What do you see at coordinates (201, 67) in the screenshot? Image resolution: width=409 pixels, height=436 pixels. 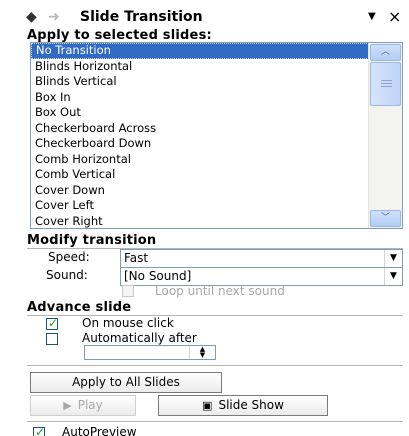 I see `list-item: Blinds Horizontal` at bounding box center [201, 67].